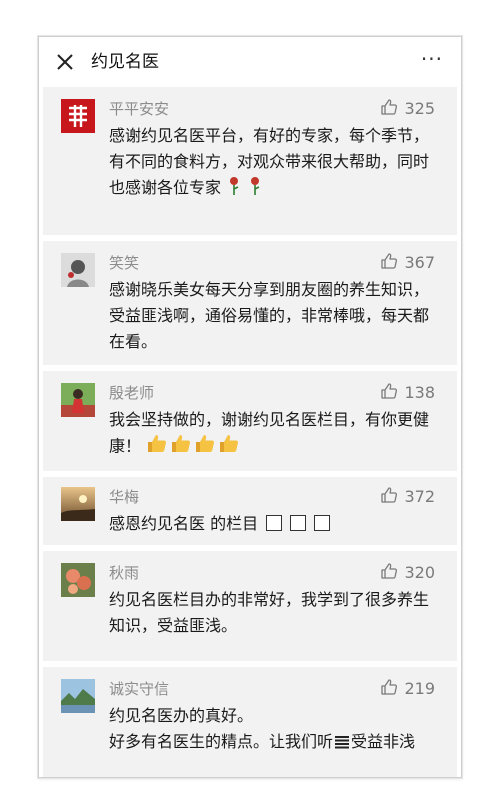  I want to click on like-button: 367, so click(407, 263).